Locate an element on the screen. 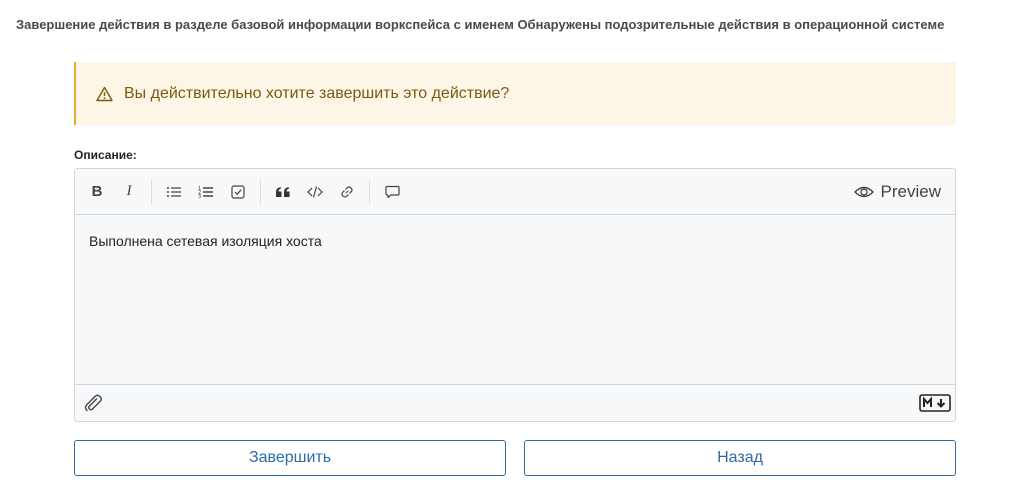  code-icon is located at coordinates (315, 191).